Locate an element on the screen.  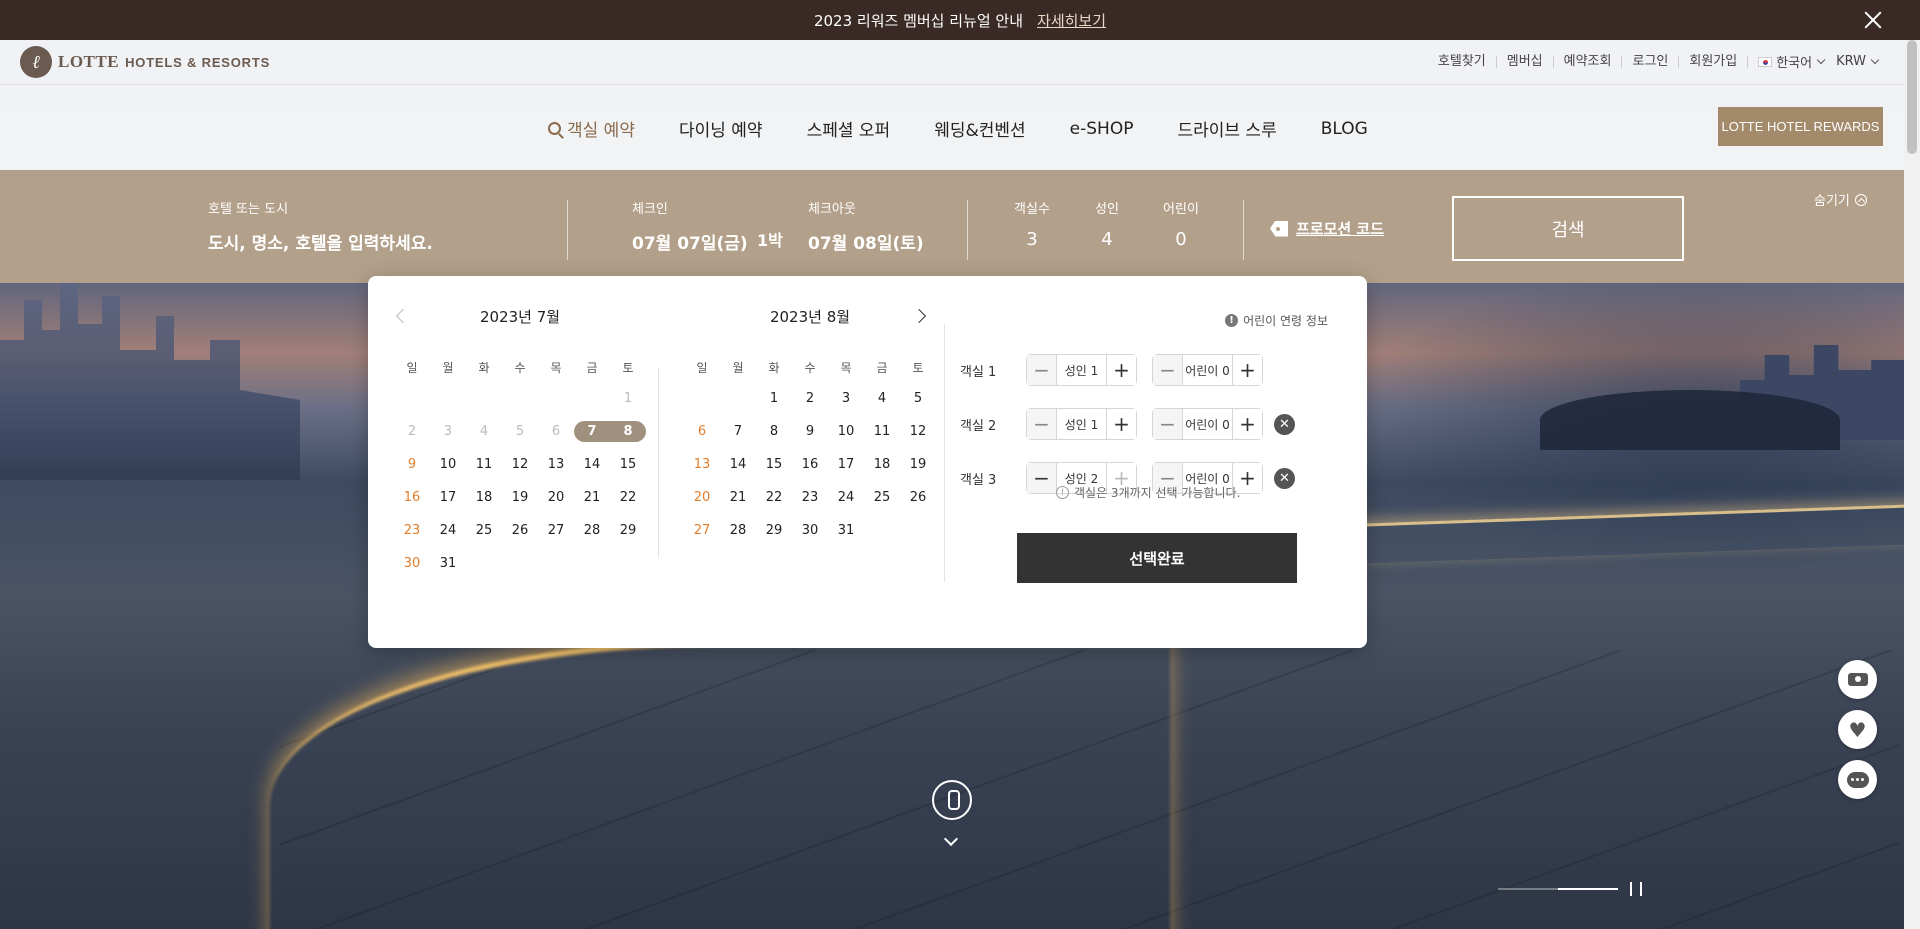
nav-room-reservation: 객실 예약 is located at coordinates (591, 128).